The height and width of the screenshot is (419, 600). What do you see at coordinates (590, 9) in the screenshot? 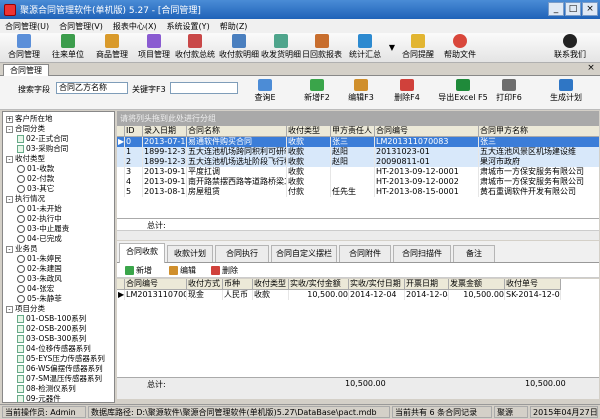
I see `close-button: ×` at bounding box center [590, 9].